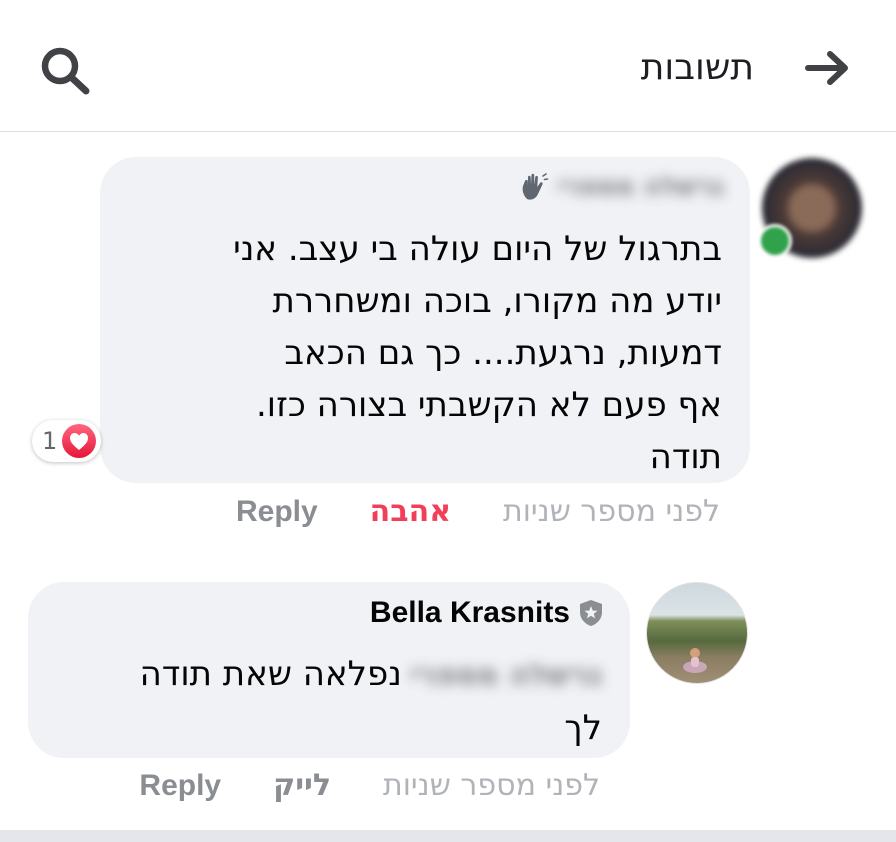 The image size is (896, 842). What do you see at coordinates (302, 786) in the screenshot?
I see `like-button: לייק` at bounding box center [302, 786].